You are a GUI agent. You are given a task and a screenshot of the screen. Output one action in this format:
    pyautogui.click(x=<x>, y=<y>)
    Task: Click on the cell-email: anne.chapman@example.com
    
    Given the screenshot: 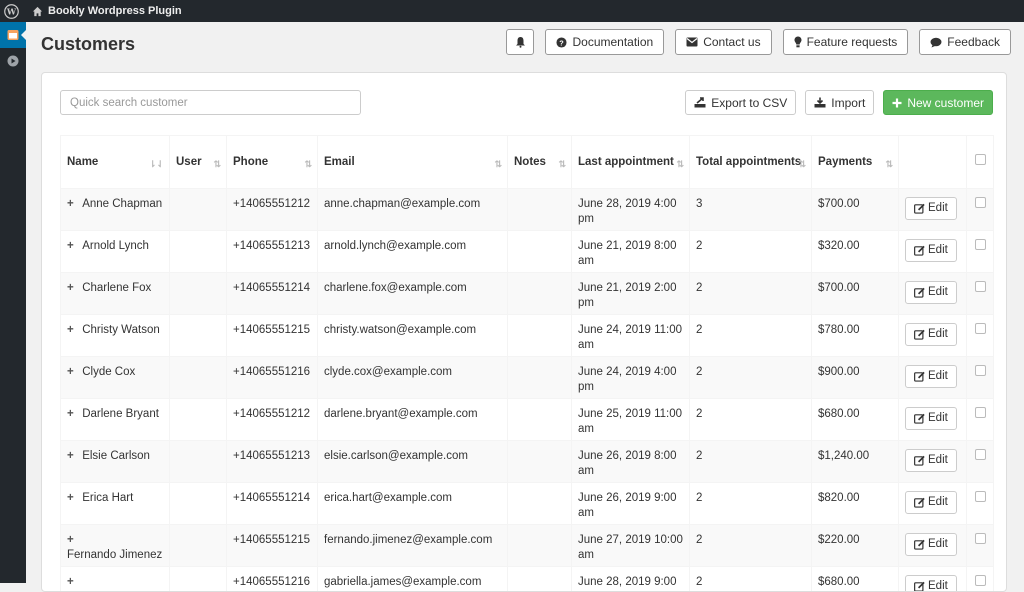 What is the action you would take?
    pyautogui.click(x=413, y=210)
    